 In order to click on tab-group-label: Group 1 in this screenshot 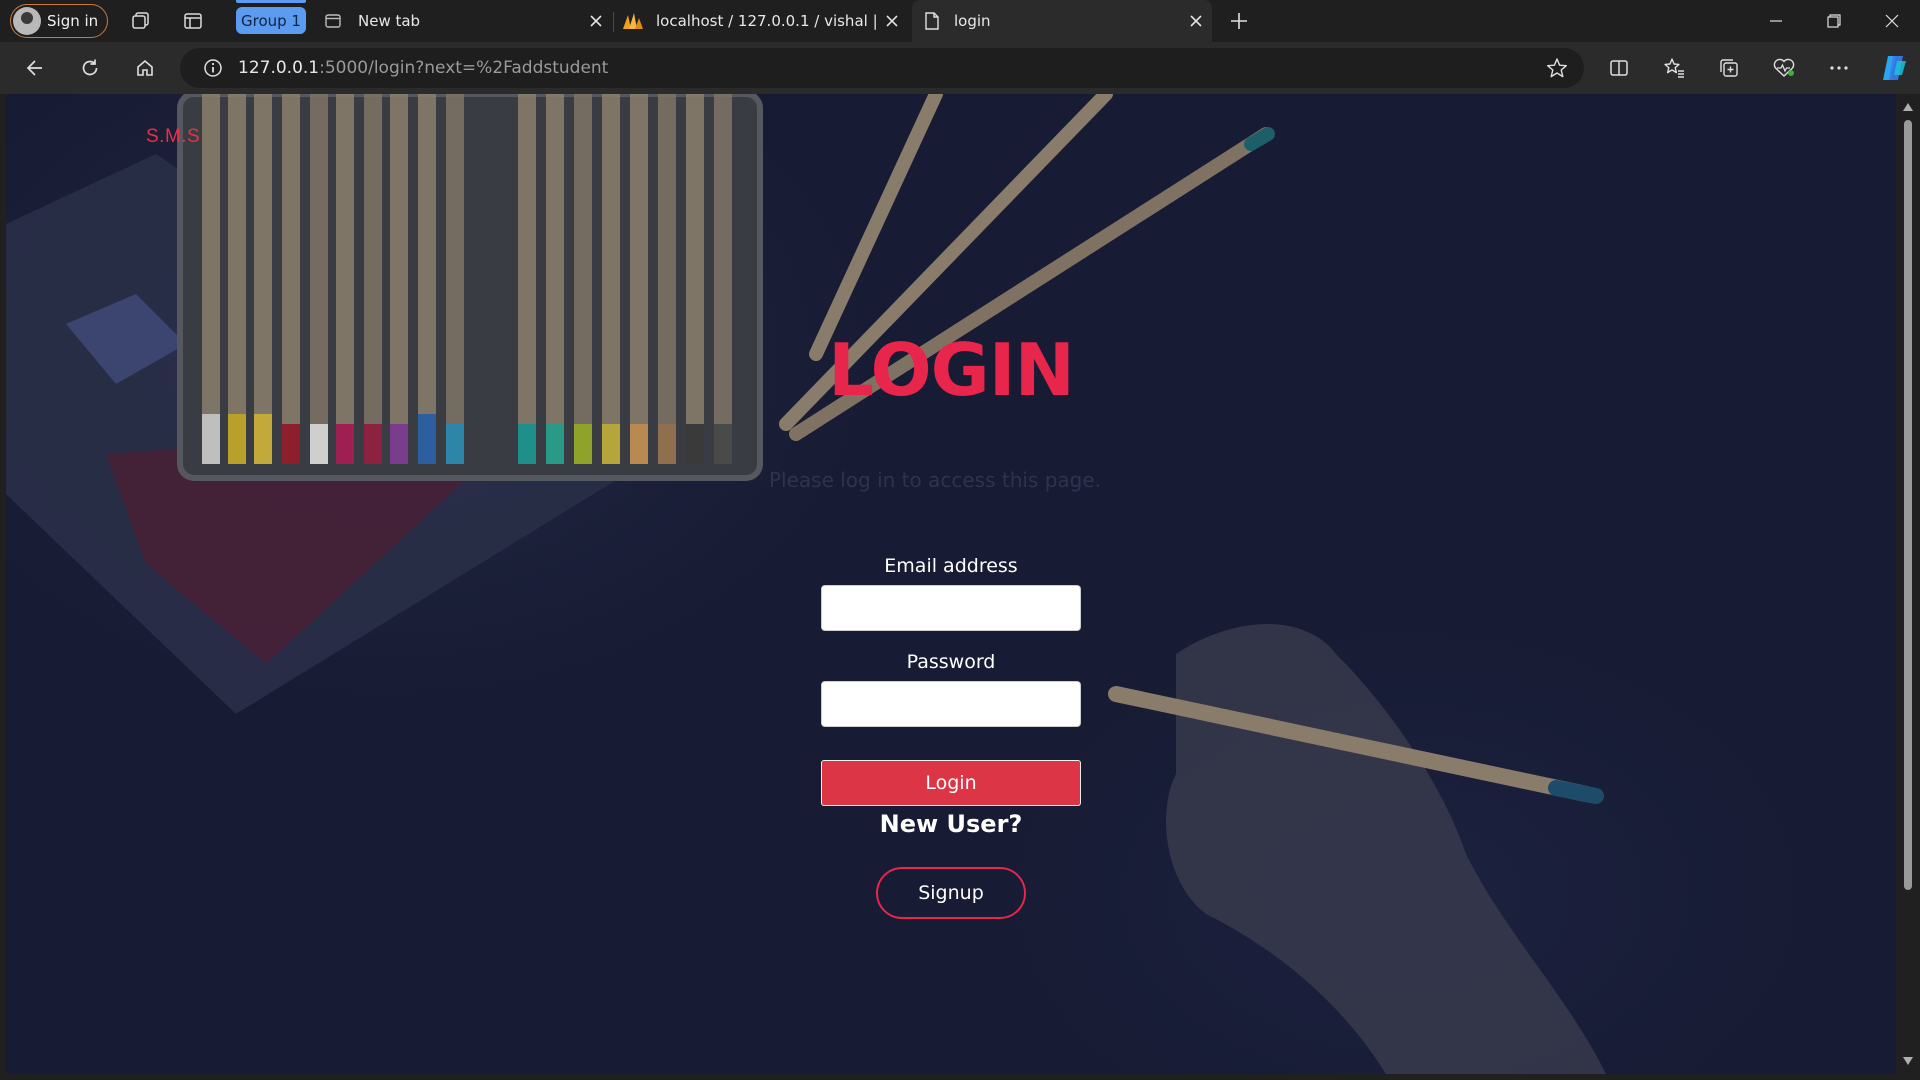, I will do `click(271, 20)`.